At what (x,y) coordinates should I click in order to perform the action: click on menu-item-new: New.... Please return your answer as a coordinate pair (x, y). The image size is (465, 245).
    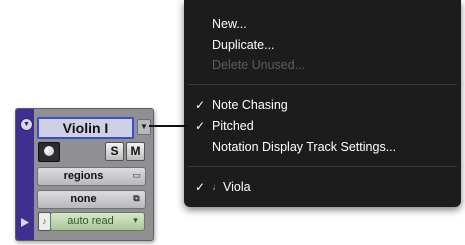
    Looking at the image, I should click on (229, 24).